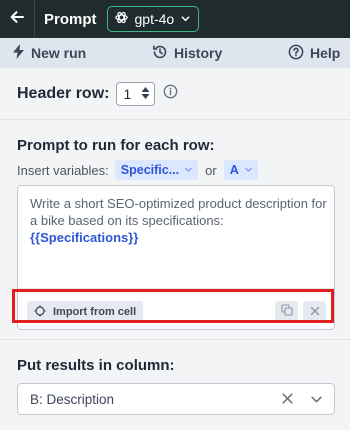 Image resolution: width=350 pixels, height=430 pixels. I want to click on help-button: Help, so click(314, 53).